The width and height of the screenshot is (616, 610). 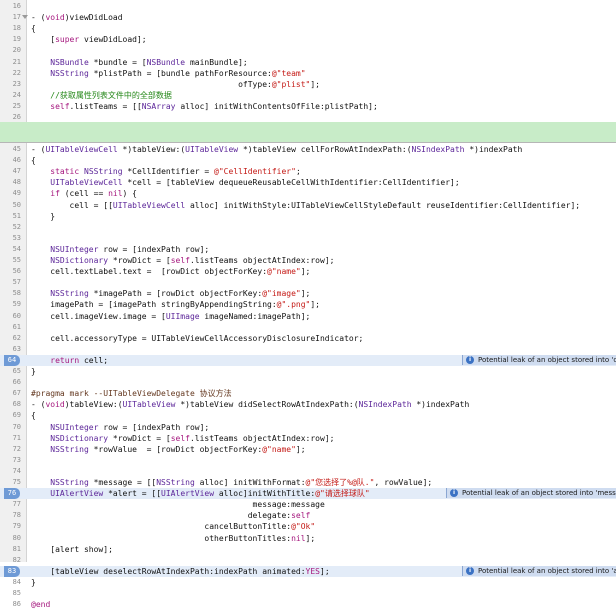 I want to click on line-number: 75, so click(x=10, y=482).